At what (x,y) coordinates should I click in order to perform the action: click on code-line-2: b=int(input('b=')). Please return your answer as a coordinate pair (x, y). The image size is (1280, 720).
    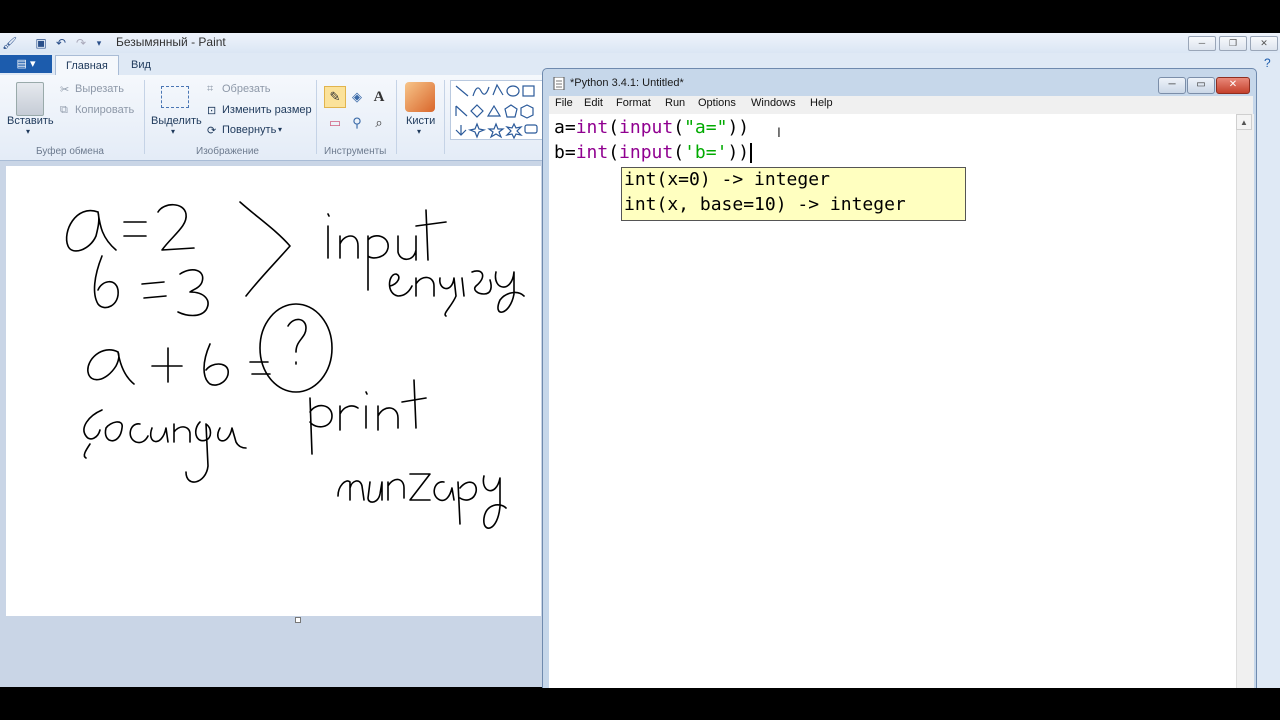
    Looking at the image, I should click on (651, 152).